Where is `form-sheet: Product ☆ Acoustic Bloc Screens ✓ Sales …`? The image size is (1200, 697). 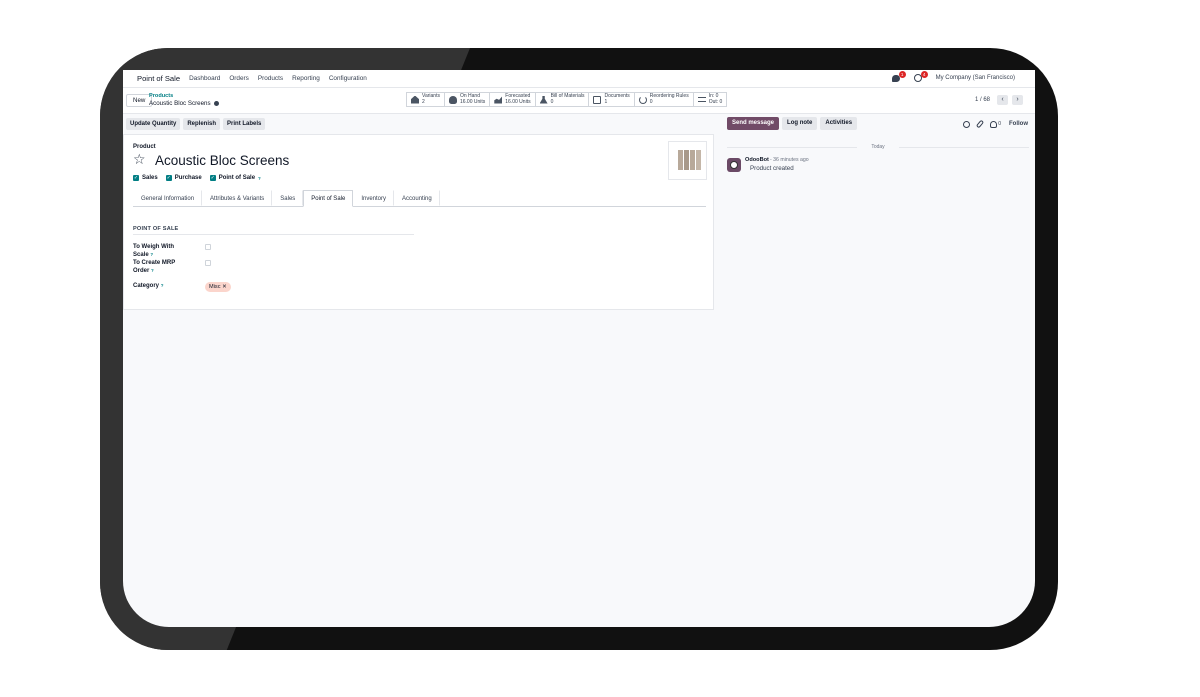 form-sheet: Product ☆ Acoustic Bloc Screens ✓ Sales … is located at coordinates (418, 222).